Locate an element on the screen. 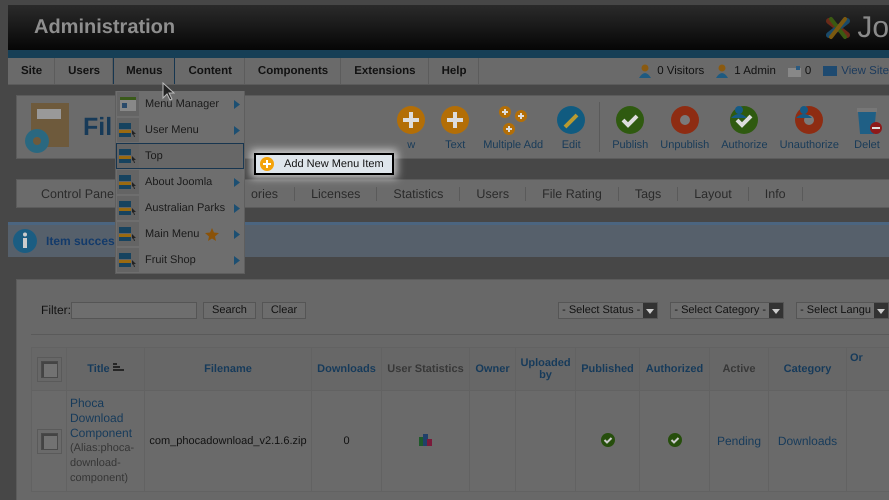 The image size is (889, 500). column-header: Or is located at coordinates (856, 358).